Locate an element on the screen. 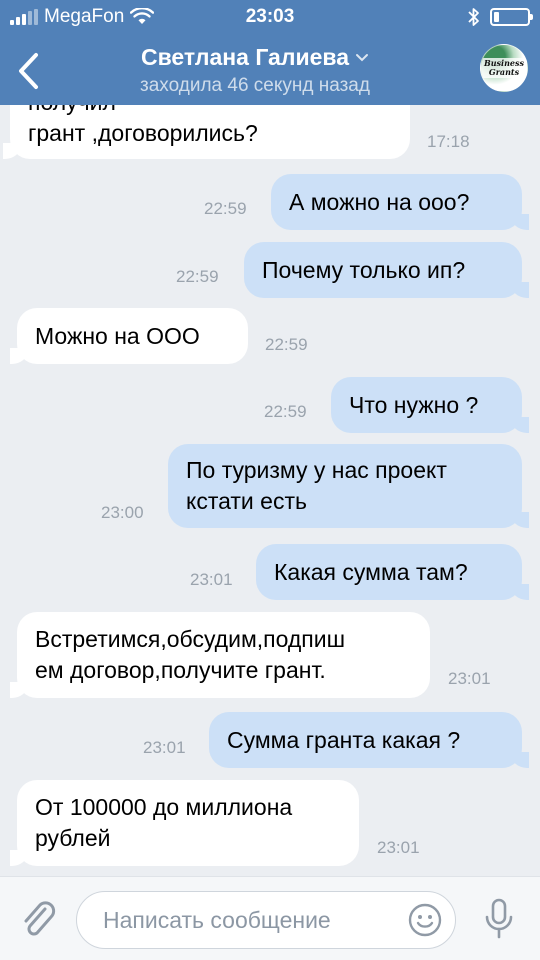 This screenshot has width=540, height=960. message-time: 23:00 is located at coordinates (122, 512).